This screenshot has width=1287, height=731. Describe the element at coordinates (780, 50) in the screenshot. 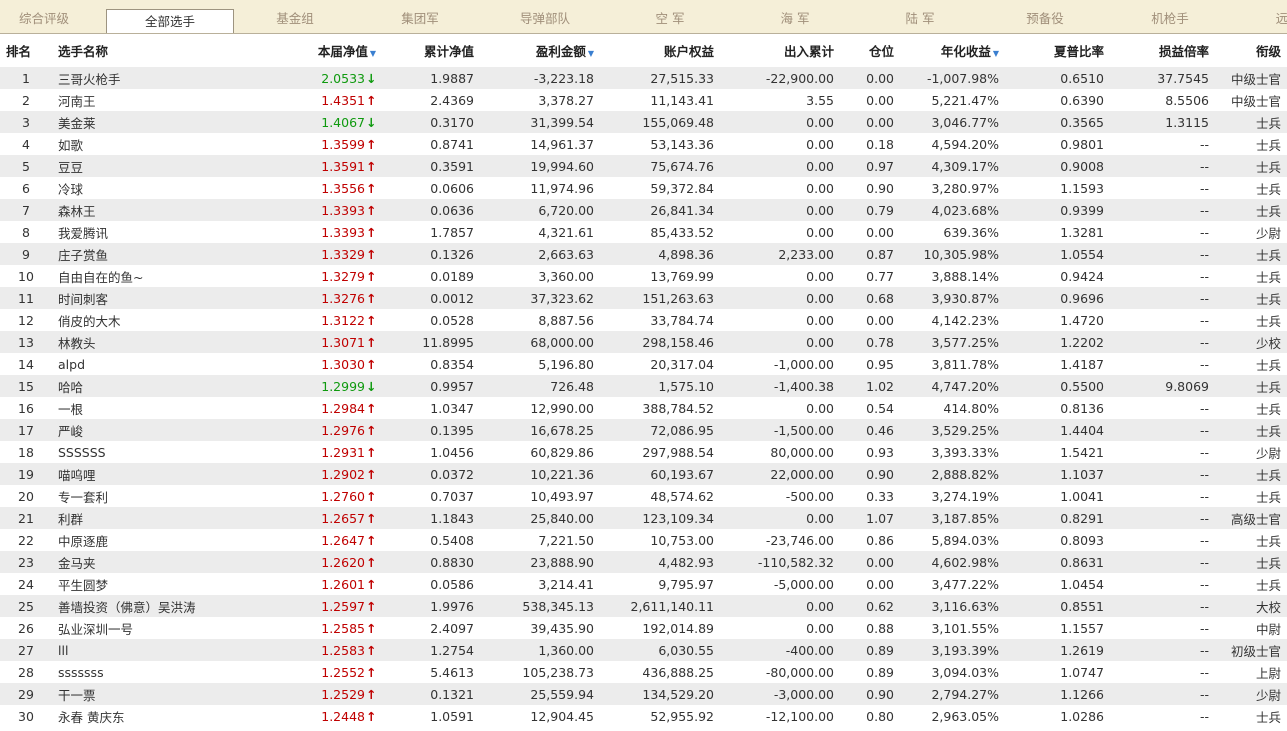

I see `col-header-inout: 出入累计` at that location.